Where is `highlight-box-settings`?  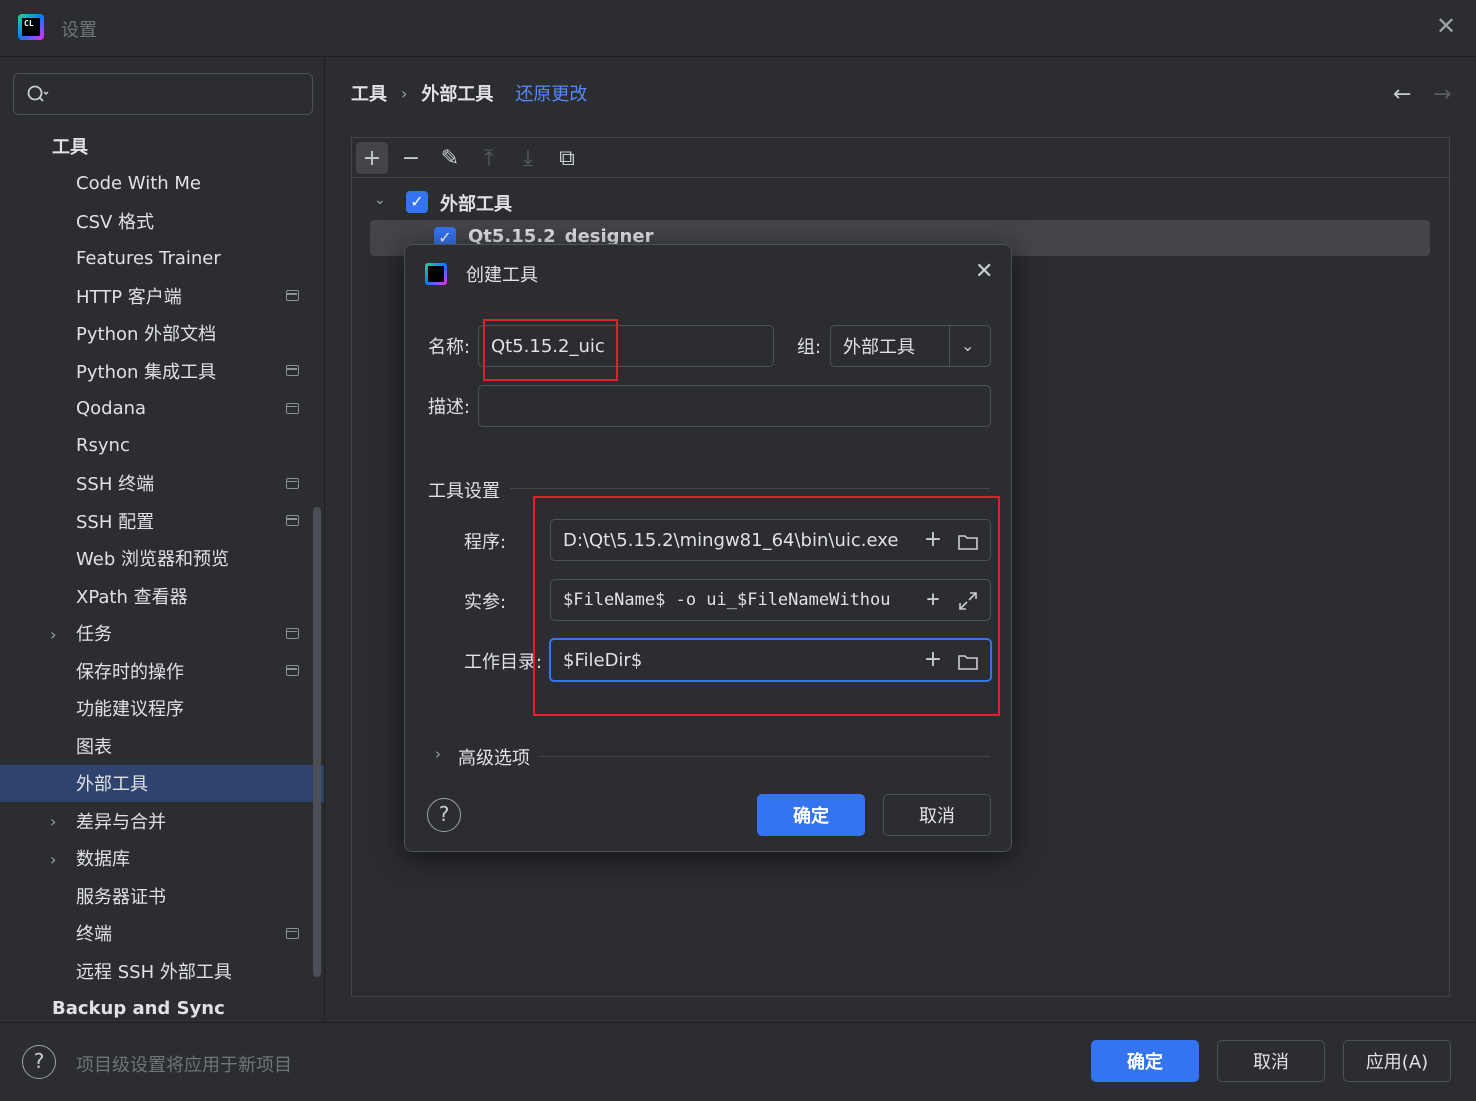
highlight-box-settings is located at coordinates (766, 606).